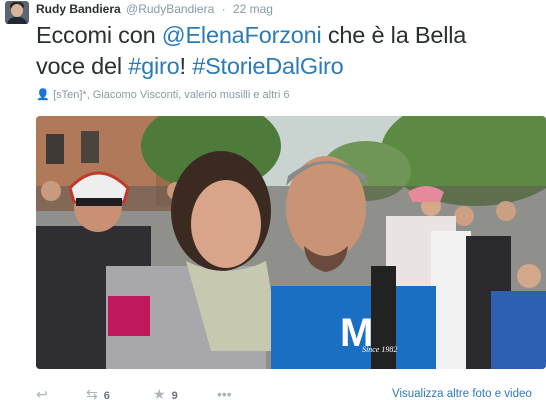  I want to click on favorite-count: 9, so click(174, 395).